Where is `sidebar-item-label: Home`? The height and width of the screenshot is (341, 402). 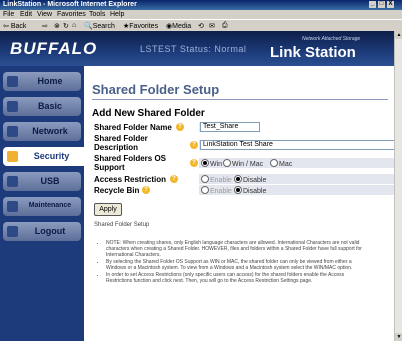 sidebar-item-label: Home is located at coordinates (50, 81).